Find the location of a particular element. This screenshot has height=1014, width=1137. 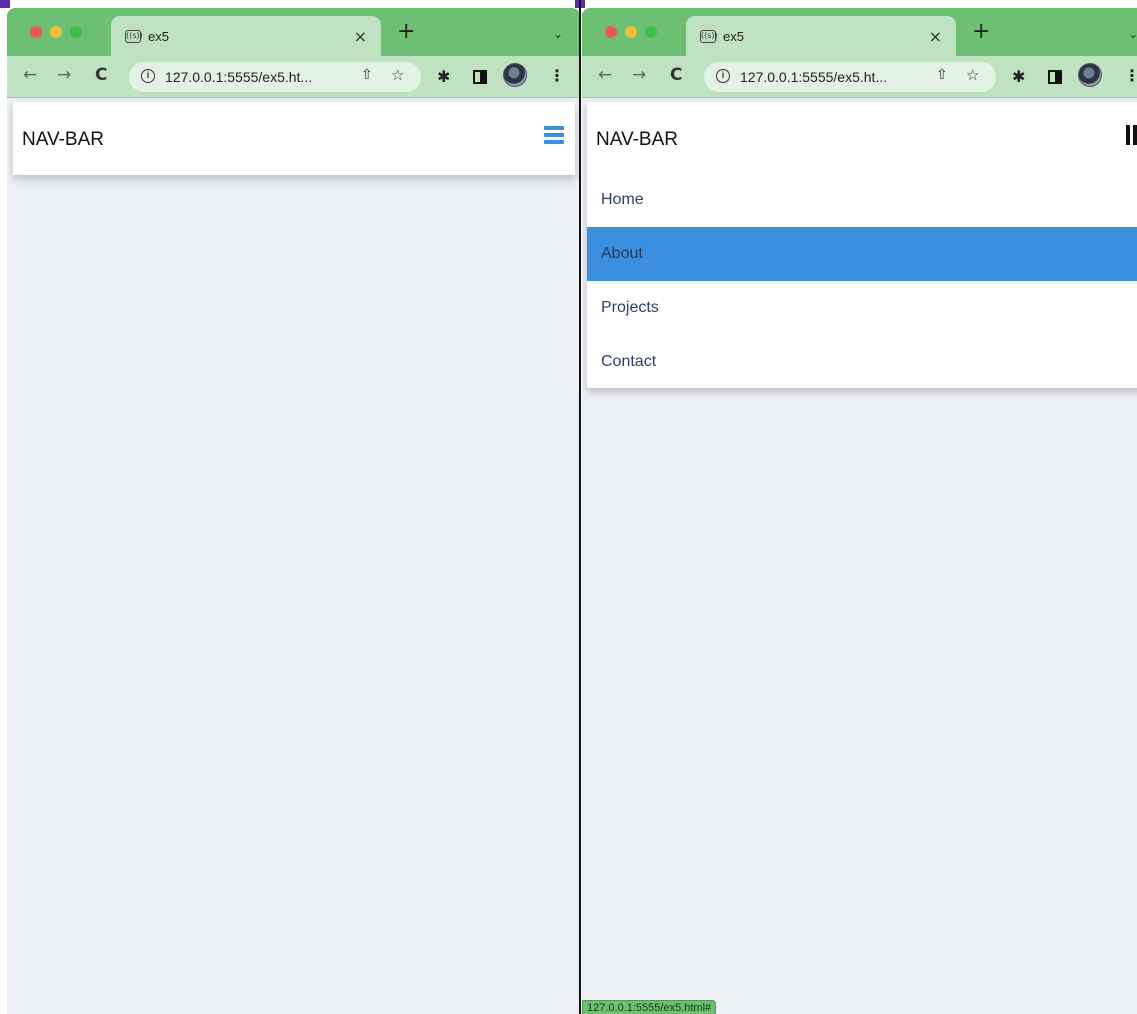

nav-item-about: About is located at coordinates (862, 254).